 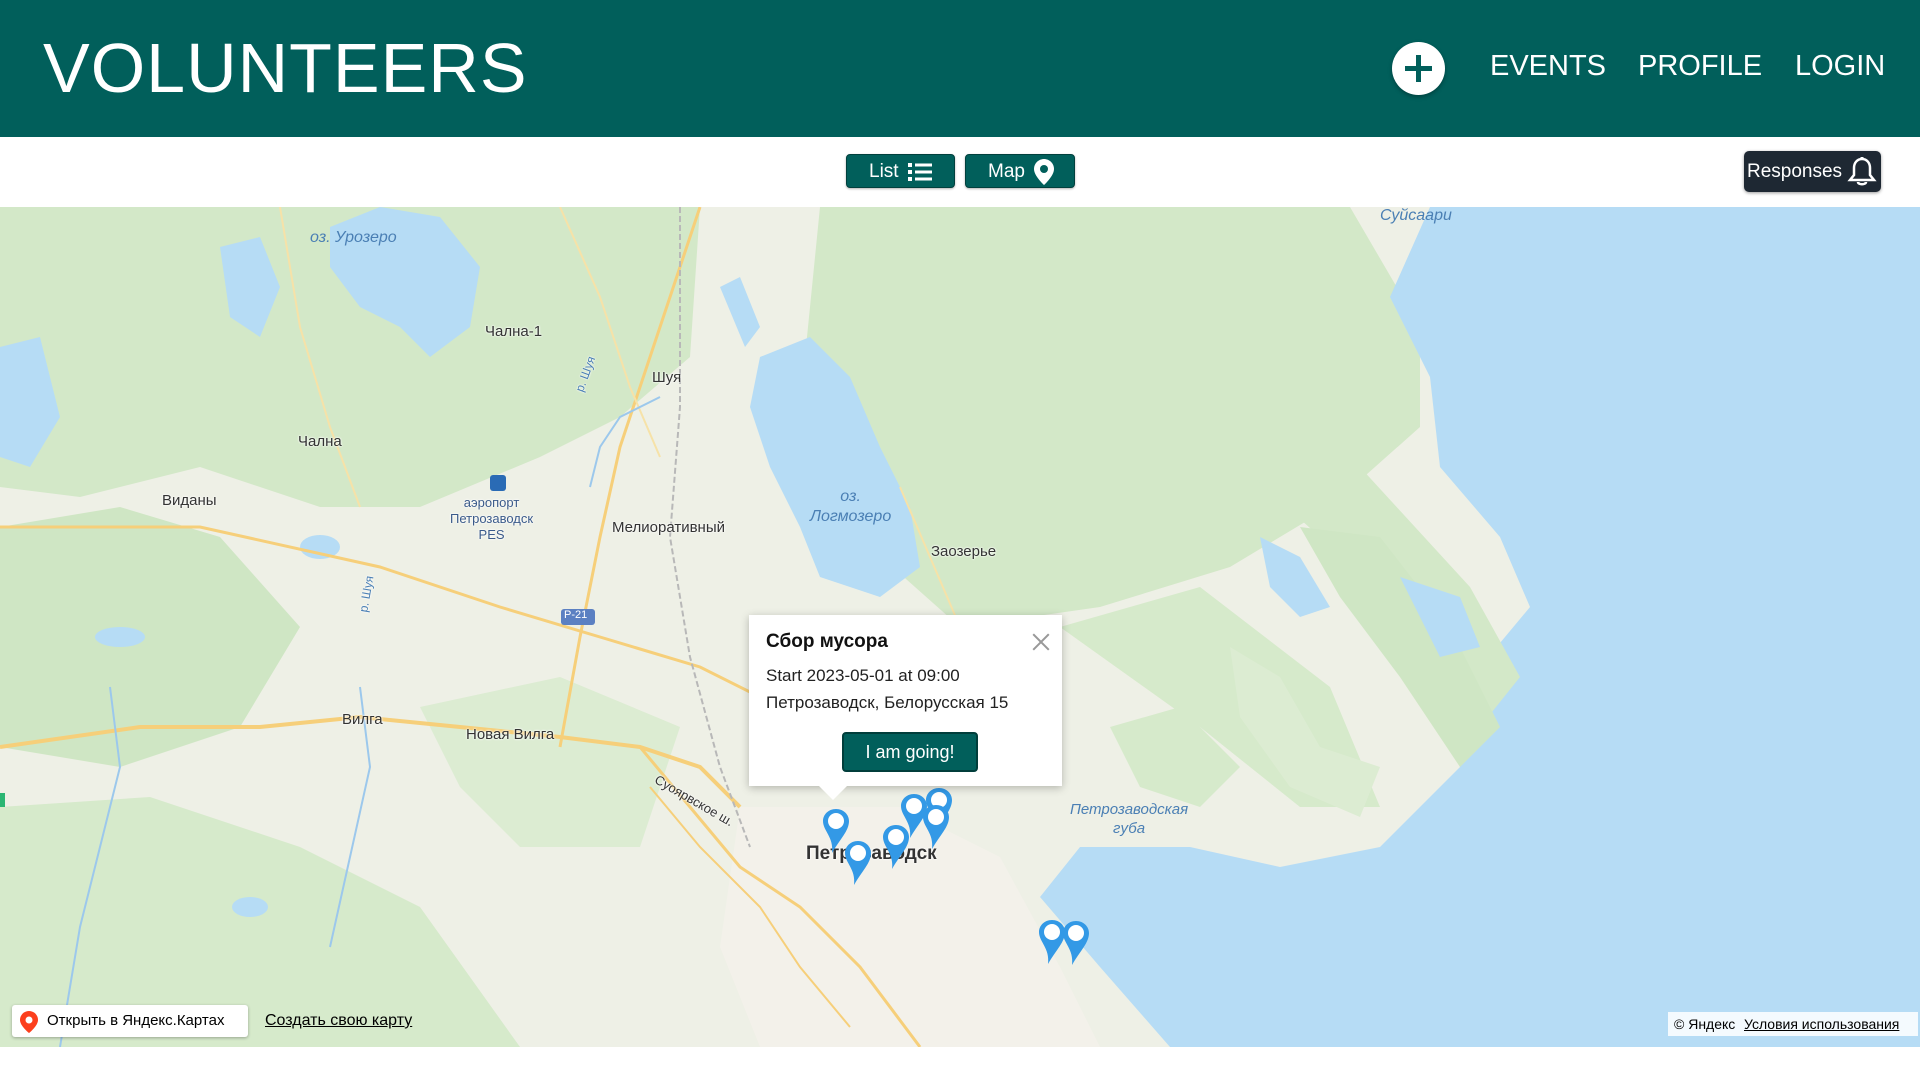 I want to click on popup-start-time: Start 2023-05-01 at 09:00, so click(x=863, y=675).